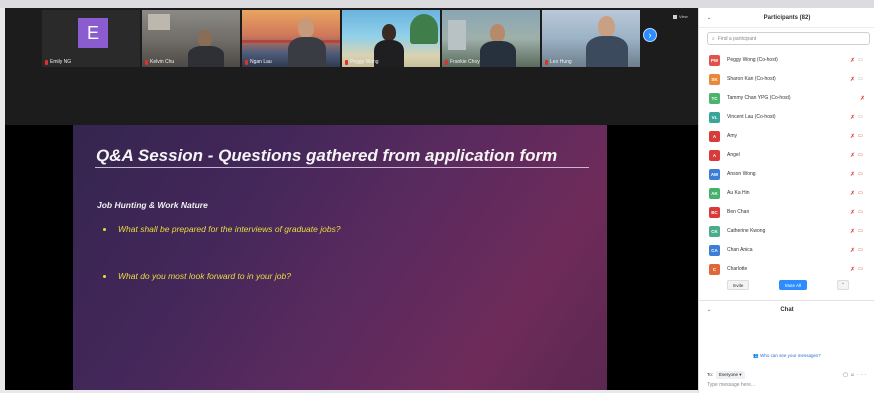 The width and height of the screenshot is (874, 393). What do you see at coordinates (786, 136) in the screenshot?
I see `participant-row: A Amy ✗ ▭` at bounding box center [786, 136].